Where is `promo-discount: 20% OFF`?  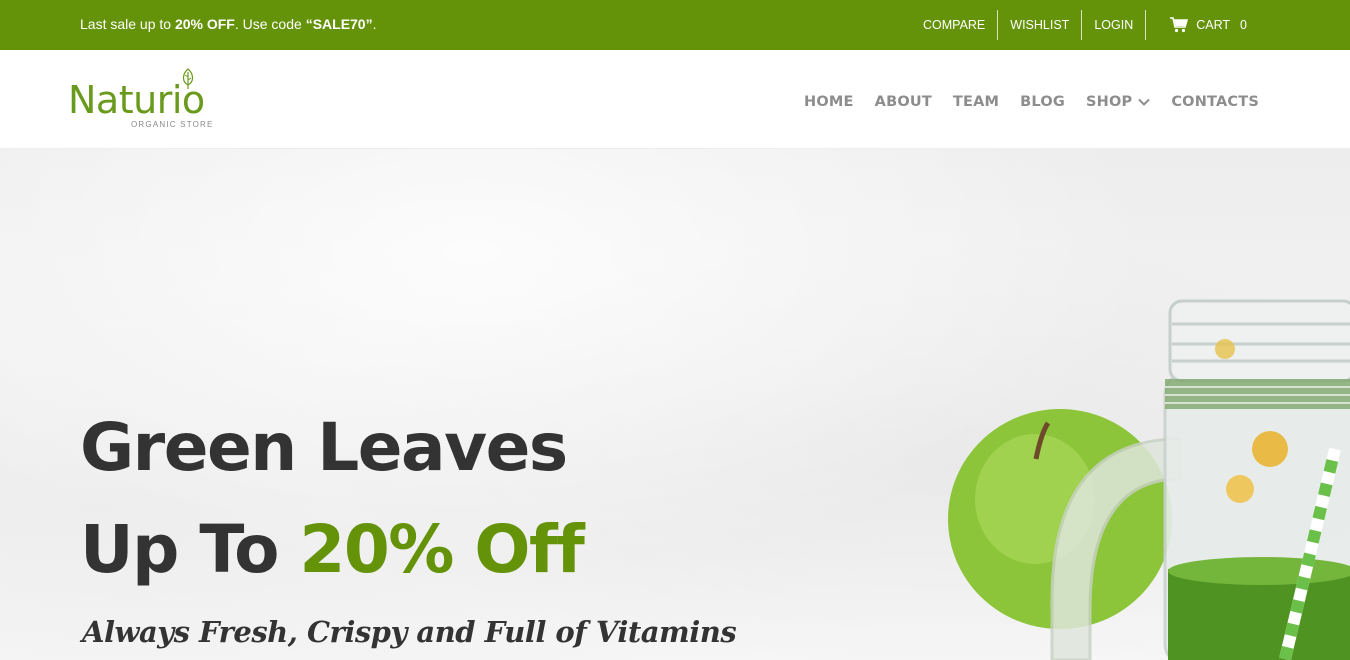
promo-discount: 20% OFF is located at coordinates (204, 24).